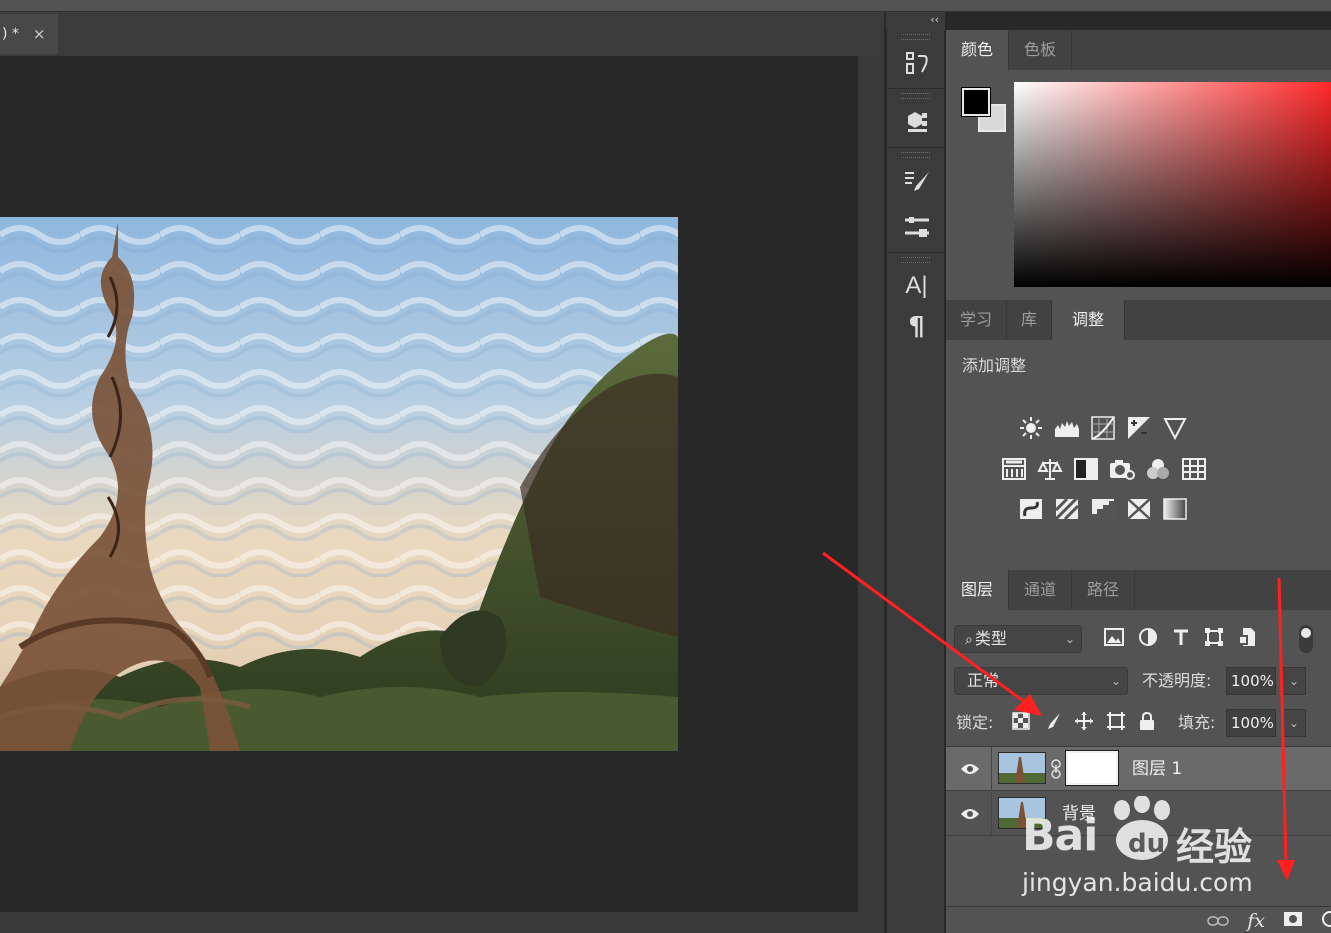 Image resolution: width=1331 pixels, height=933 pixels. I want to click on threshold-icon, so click(1103, 509).